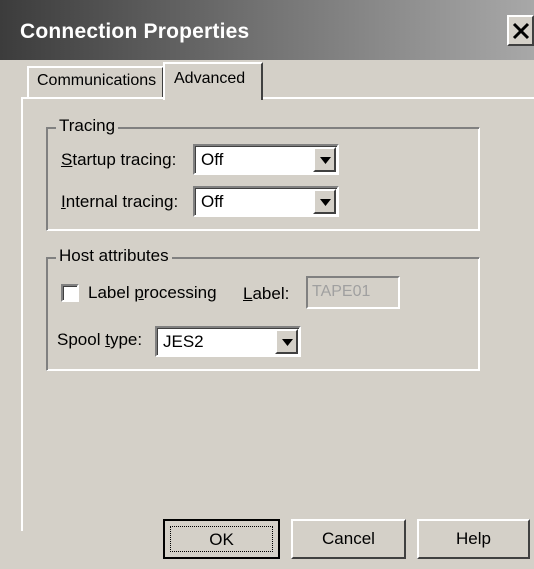 The height and width of the screenshot is (569, 534). I want to click on internal-tracing-label: Internal tracing:, so click(119, 202).